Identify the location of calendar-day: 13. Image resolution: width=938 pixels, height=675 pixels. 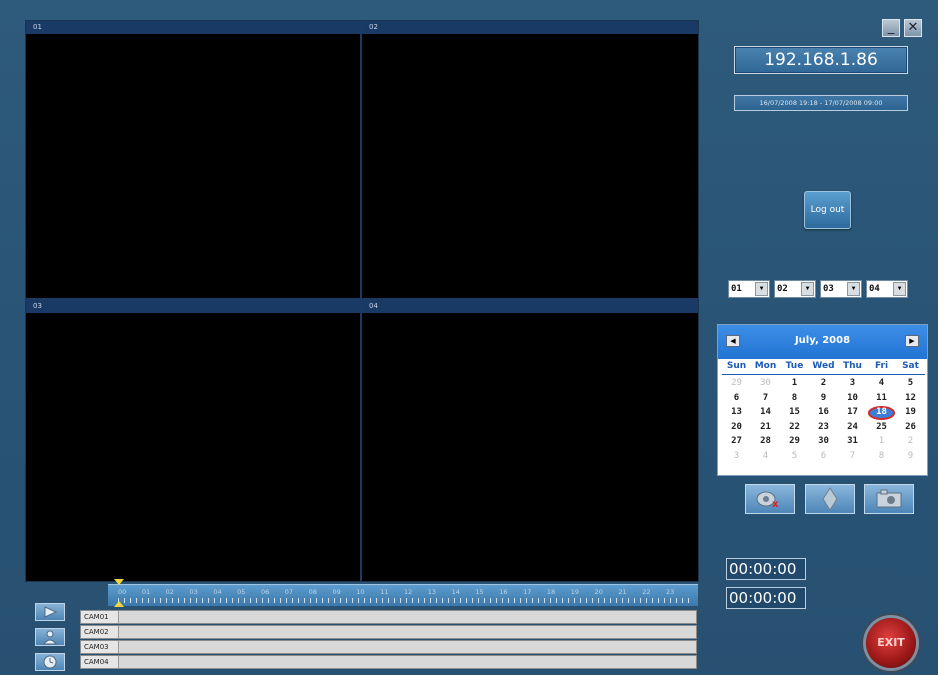
(736, 412).